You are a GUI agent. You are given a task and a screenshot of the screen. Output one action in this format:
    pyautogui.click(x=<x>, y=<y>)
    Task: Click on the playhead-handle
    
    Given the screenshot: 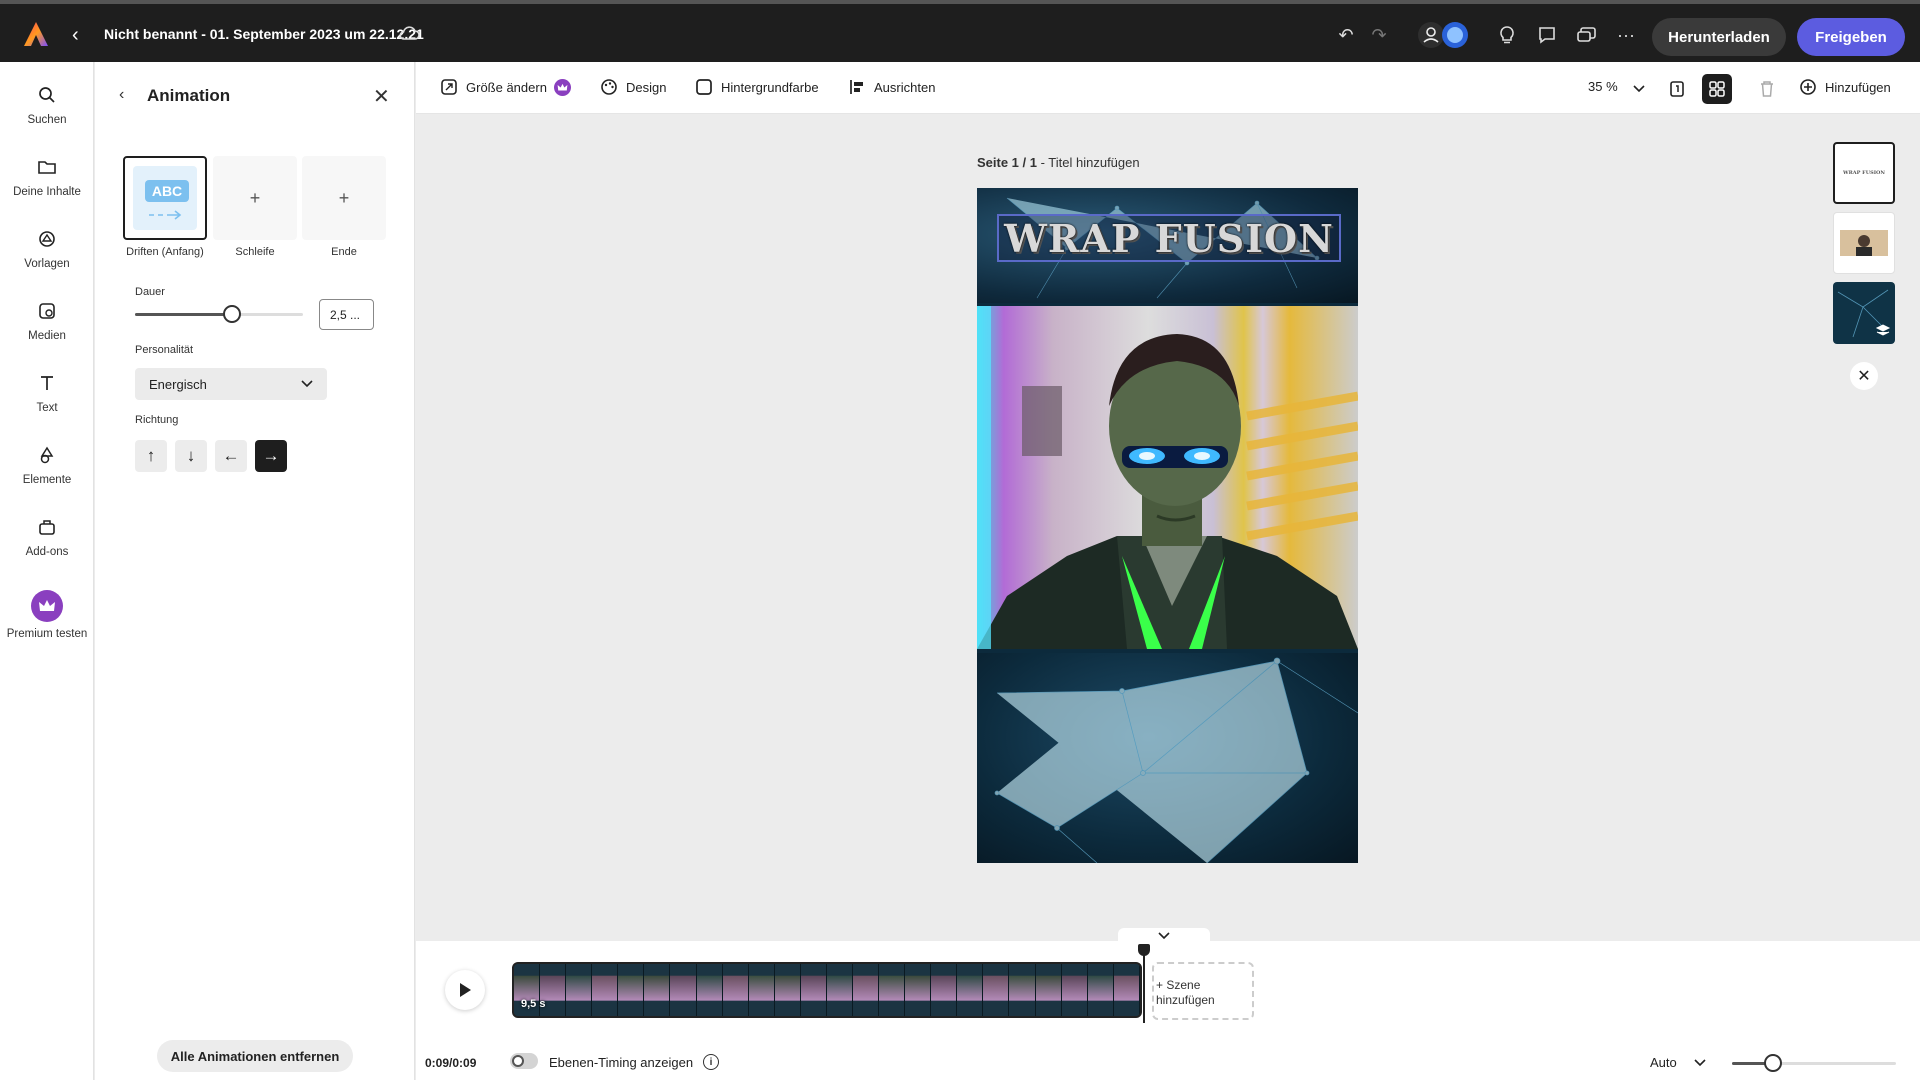 What is the action you would take?
    pyautogui.click(x=1144, y=950)
    